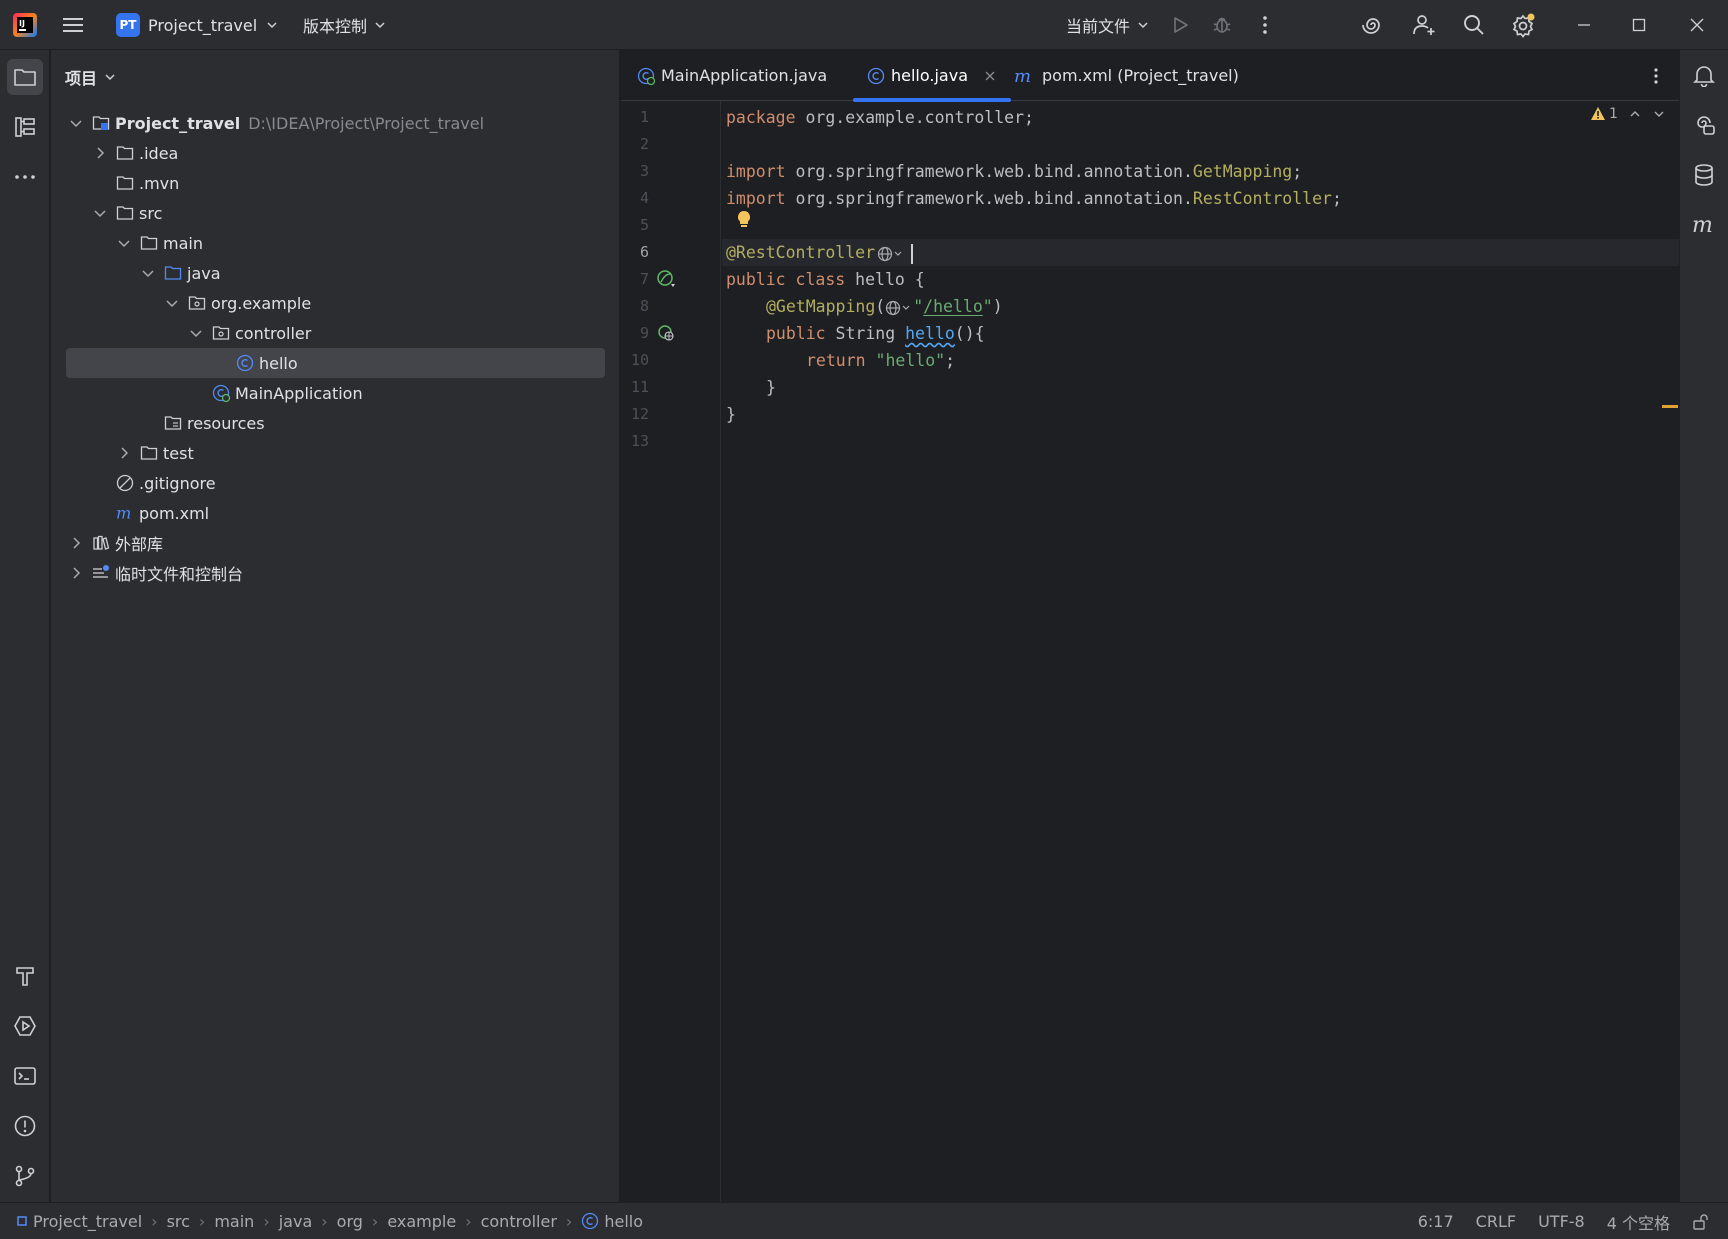  What do you see at coordinates (1424, 25) in the screenshot?
I see `code-with-me-button` at bounding box center [1424, 25].